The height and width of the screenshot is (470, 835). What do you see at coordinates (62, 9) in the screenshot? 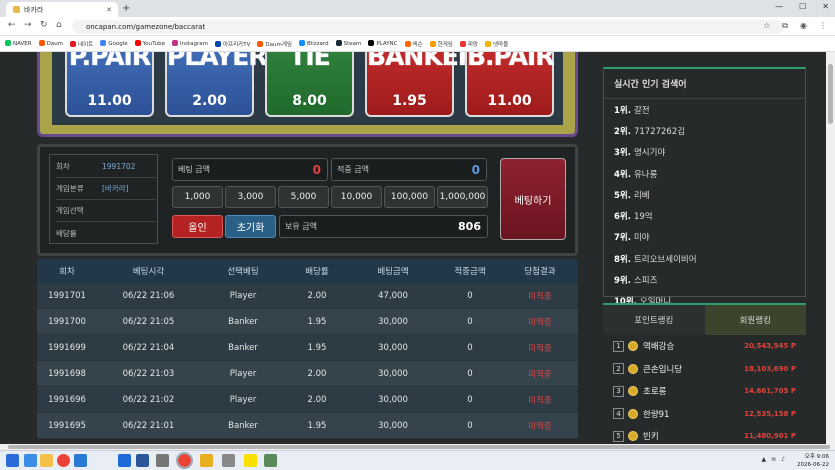
I see `browser-tab: 바카라 ✕` at bounding box center [62, 9].